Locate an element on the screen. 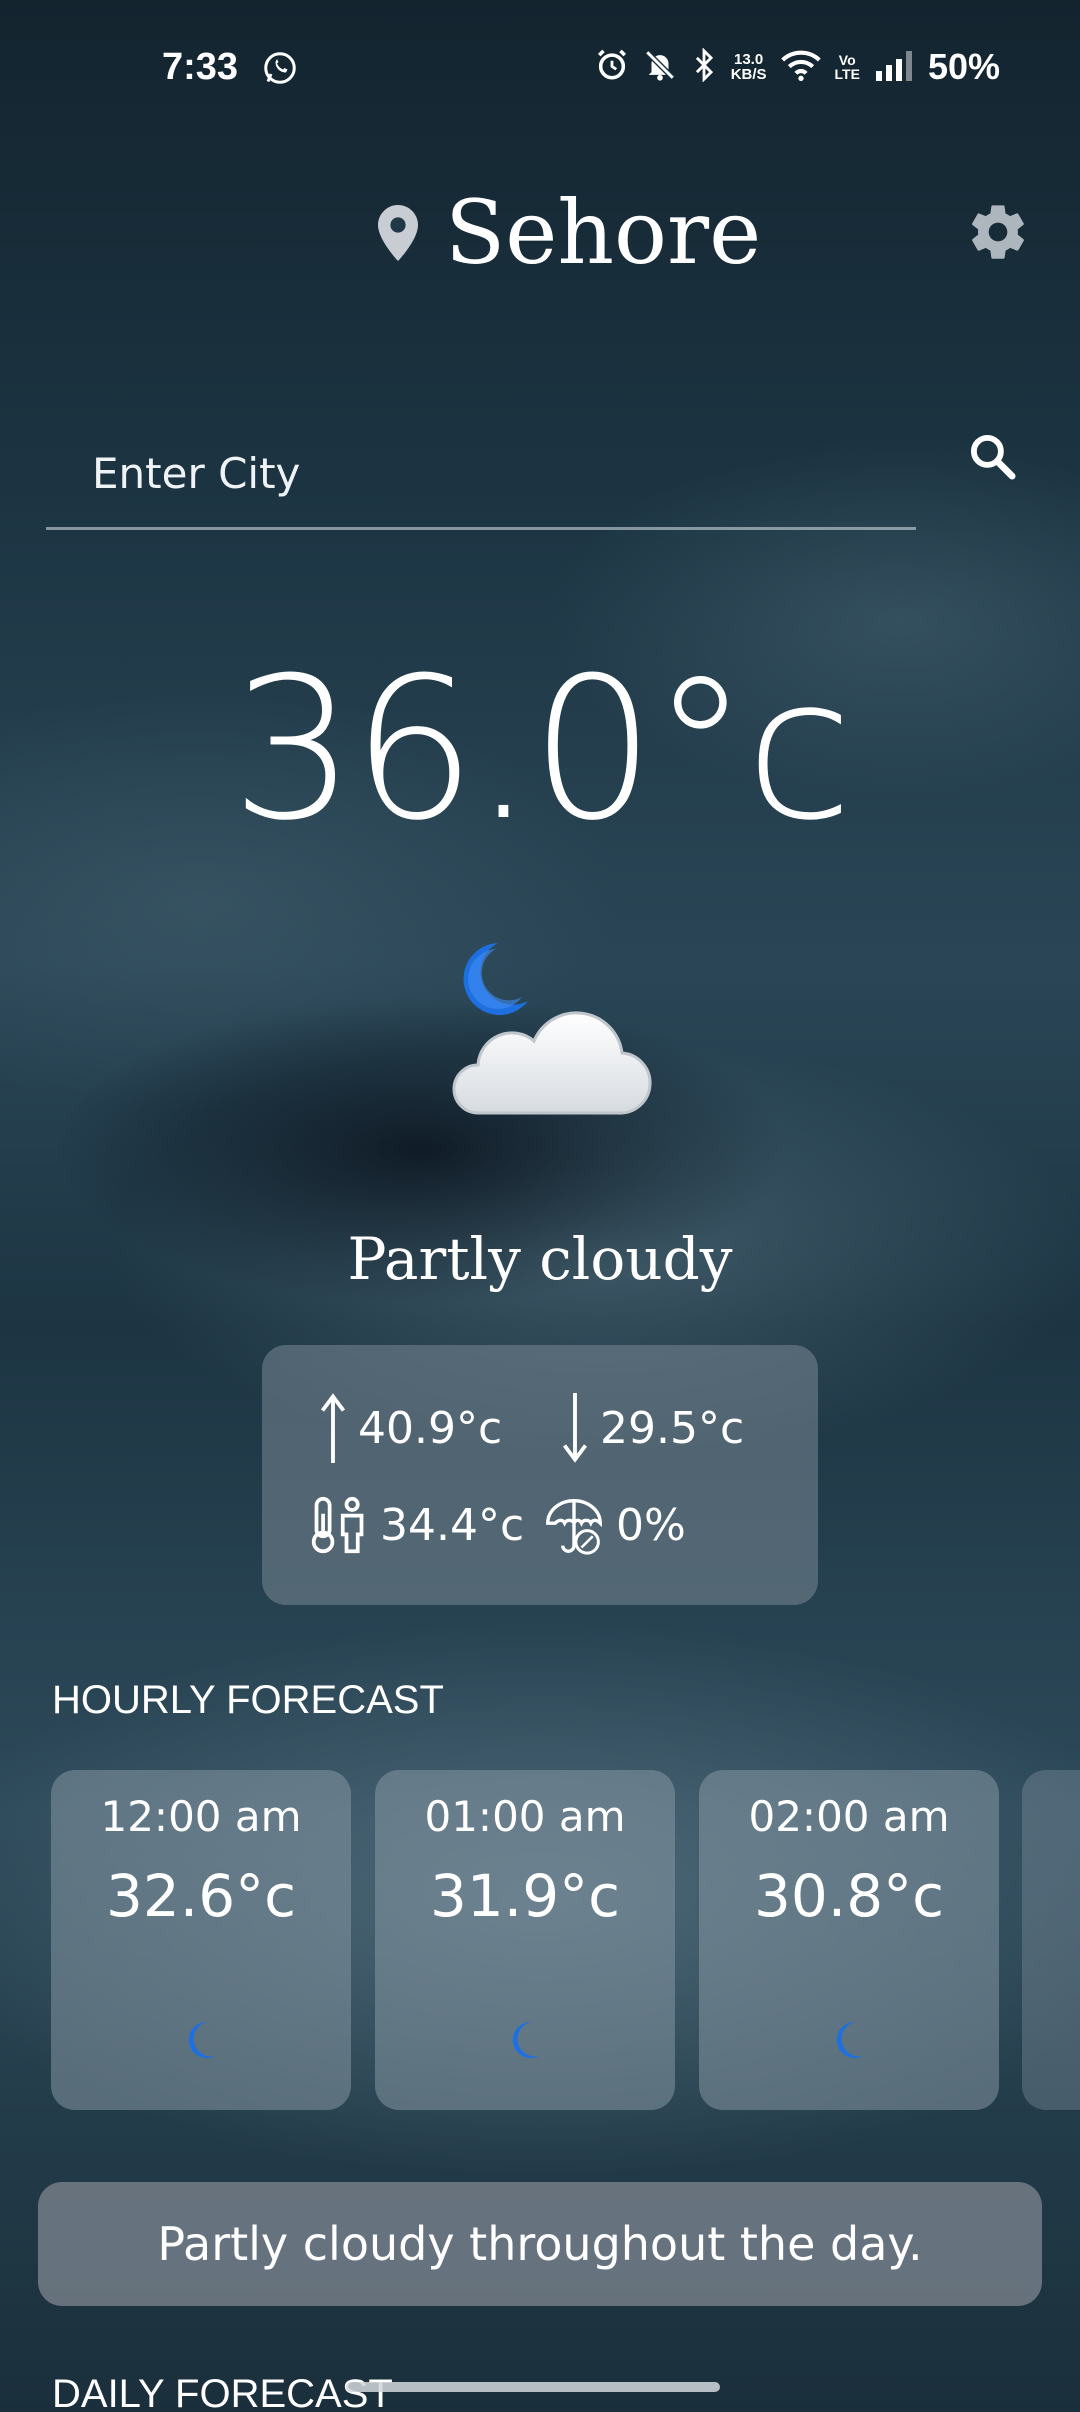 Image resolution: width=1080 pixels, height=2412 pixels. arrow-down-icon is located at coordinates (575, 1428).